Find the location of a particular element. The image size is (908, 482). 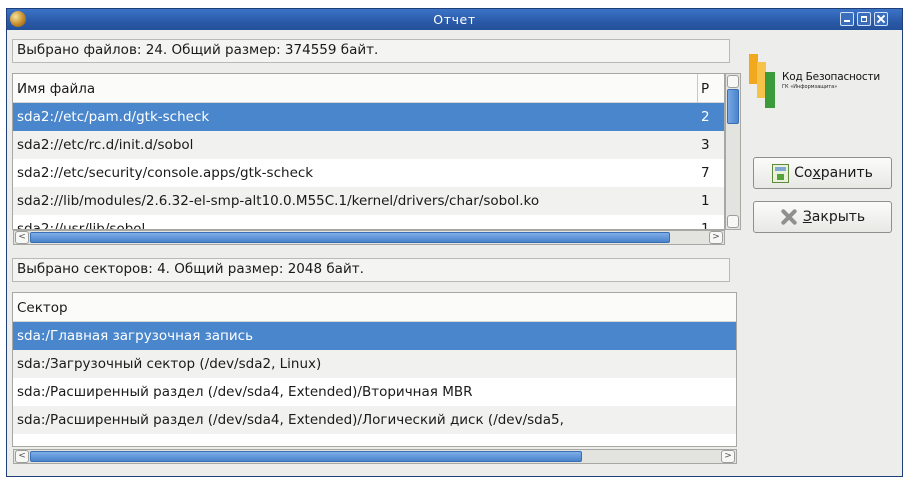

files-horizontal-scrollbar: < > is located at coordinates (369, 237).